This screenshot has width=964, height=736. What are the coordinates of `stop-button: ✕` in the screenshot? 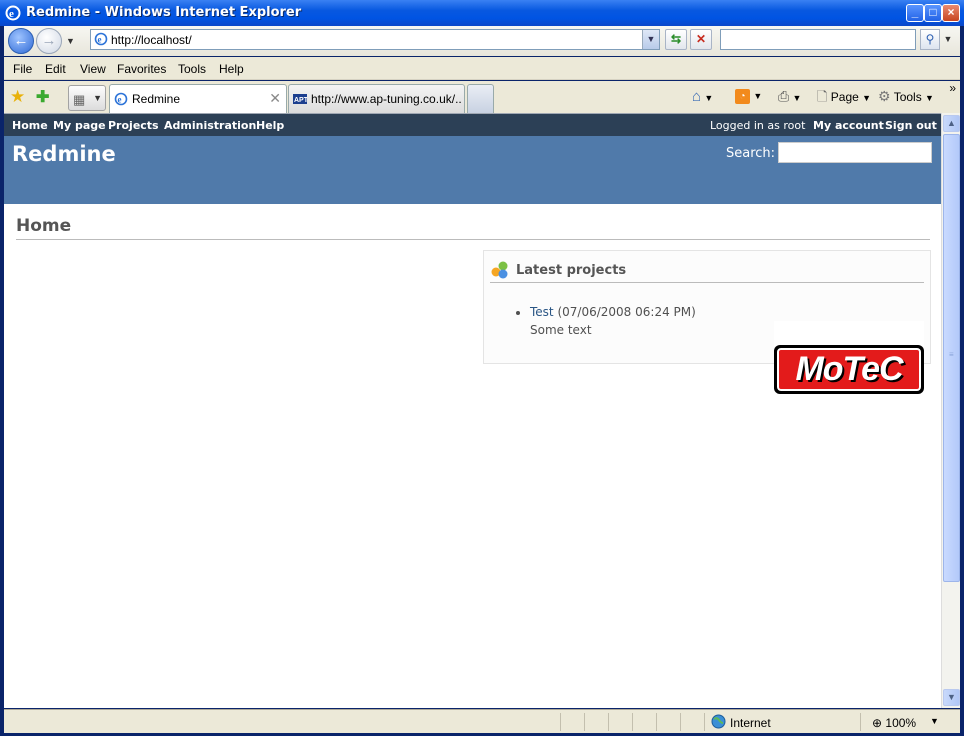 It's located at (701, 39).